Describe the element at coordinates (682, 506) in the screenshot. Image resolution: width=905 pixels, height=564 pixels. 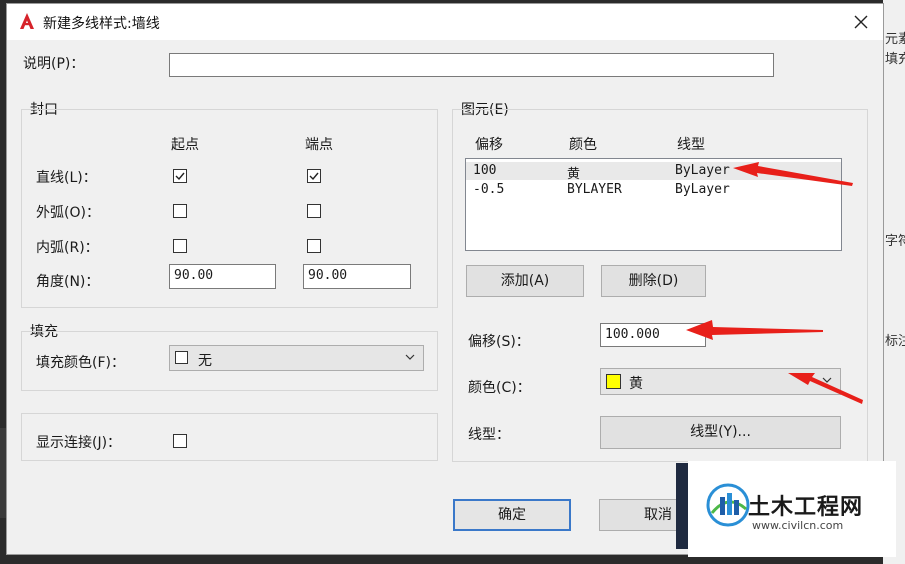
I see `watermark-backdrop` at that location.